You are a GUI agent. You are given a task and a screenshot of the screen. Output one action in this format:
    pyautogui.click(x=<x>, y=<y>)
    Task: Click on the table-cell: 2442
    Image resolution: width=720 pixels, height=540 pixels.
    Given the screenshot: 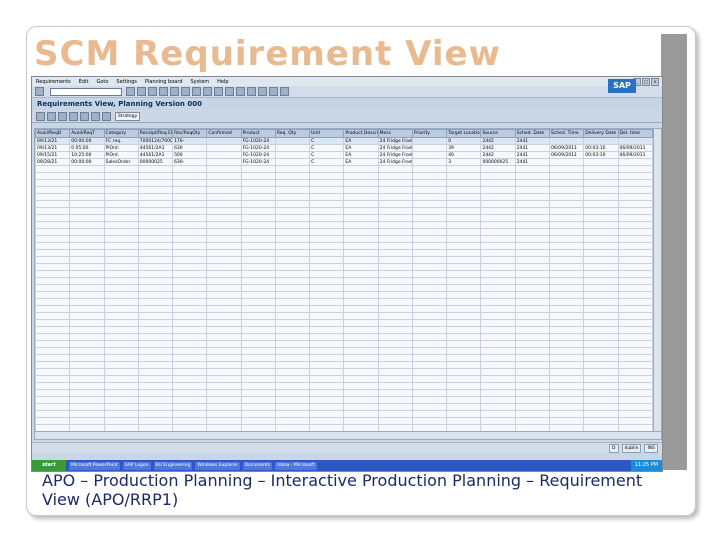 What is the action you would take?
    pyautogui.click(x=498, y=148)
    